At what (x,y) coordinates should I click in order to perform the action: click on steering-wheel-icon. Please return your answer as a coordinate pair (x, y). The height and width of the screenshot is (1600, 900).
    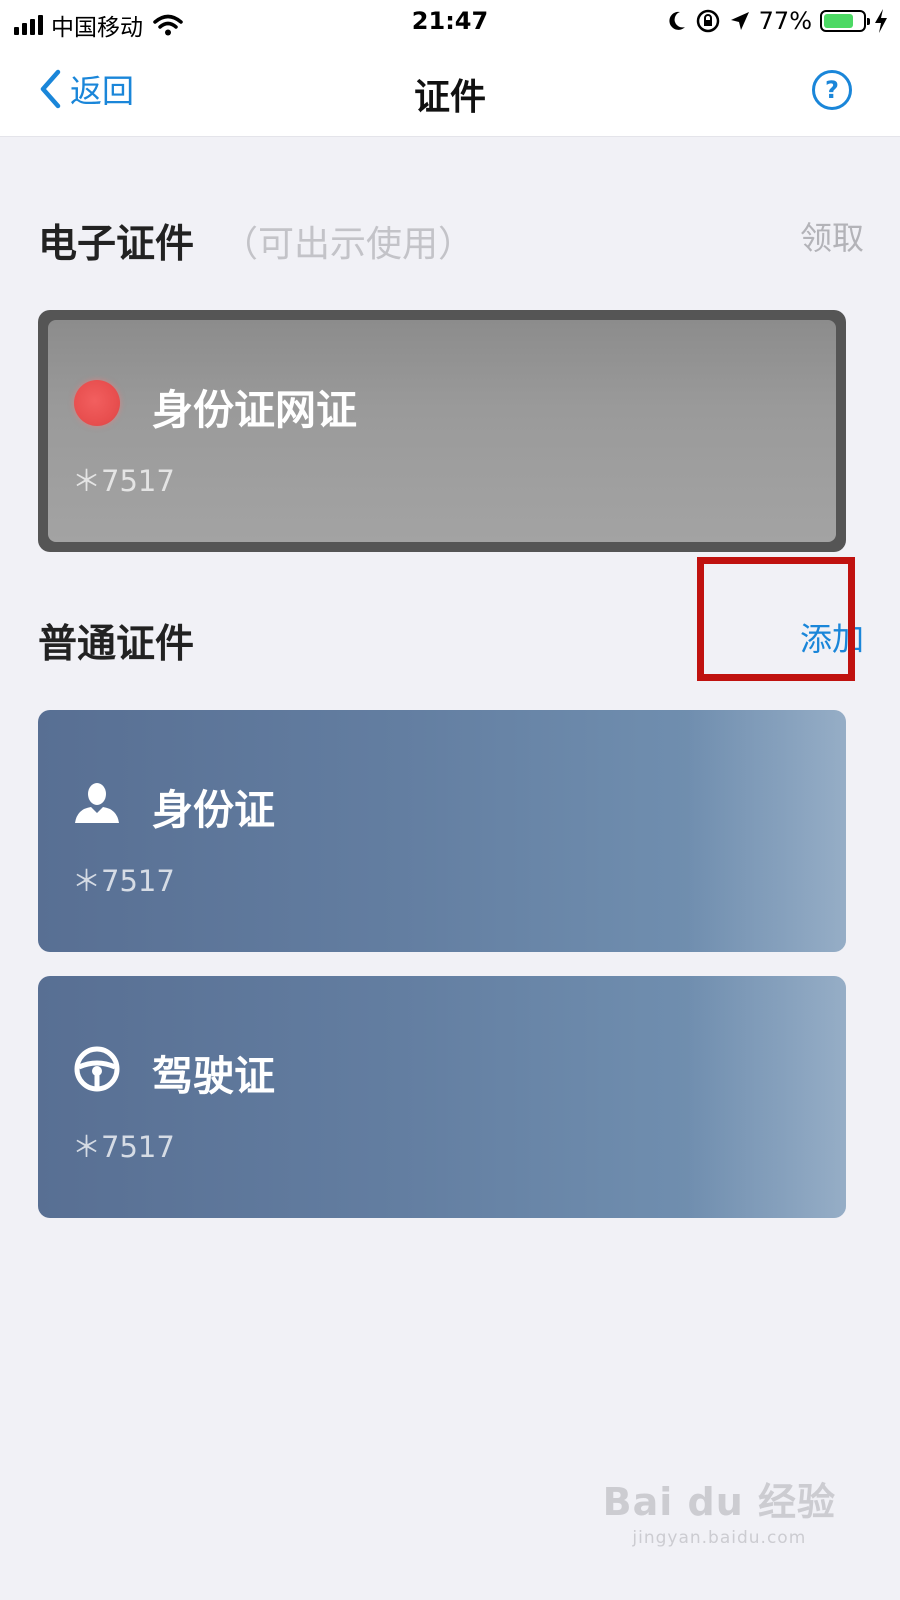
    Looking at the image, I should click on (97, 1069).